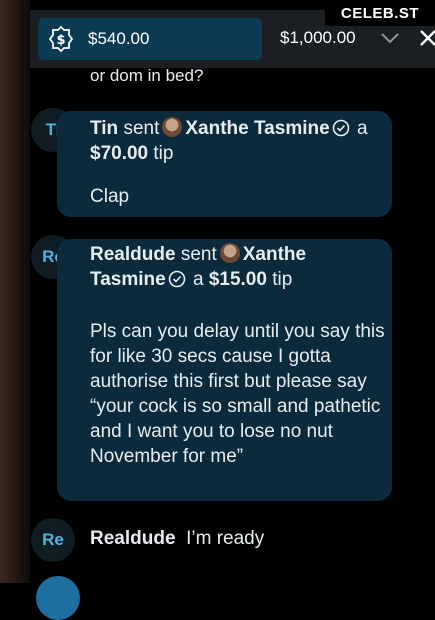 This screenshot has height=620, width=435. I want to click on tip-option-1000: $1,000.00, so click(318, 38).